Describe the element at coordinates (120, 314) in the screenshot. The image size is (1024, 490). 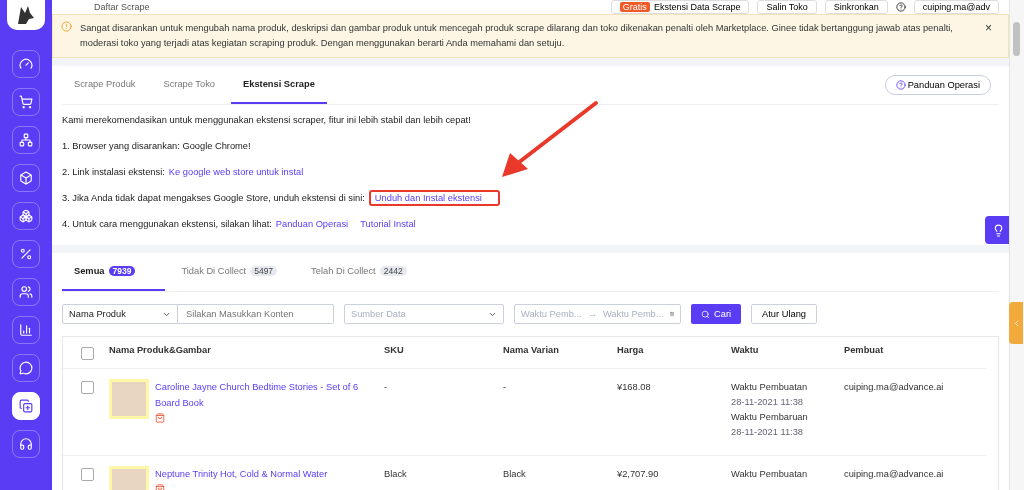
I see `field-select: Nama Produk` at that location.